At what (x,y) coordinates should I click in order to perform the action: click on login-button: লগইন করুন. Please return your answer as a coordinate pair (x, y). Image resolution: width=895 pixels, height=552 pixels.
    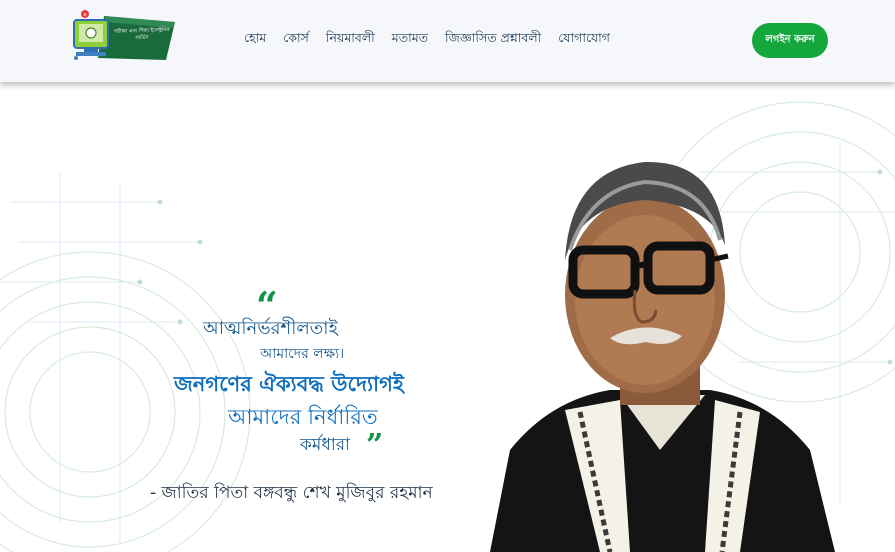
    Looking at the image, I should click on (790, 40).